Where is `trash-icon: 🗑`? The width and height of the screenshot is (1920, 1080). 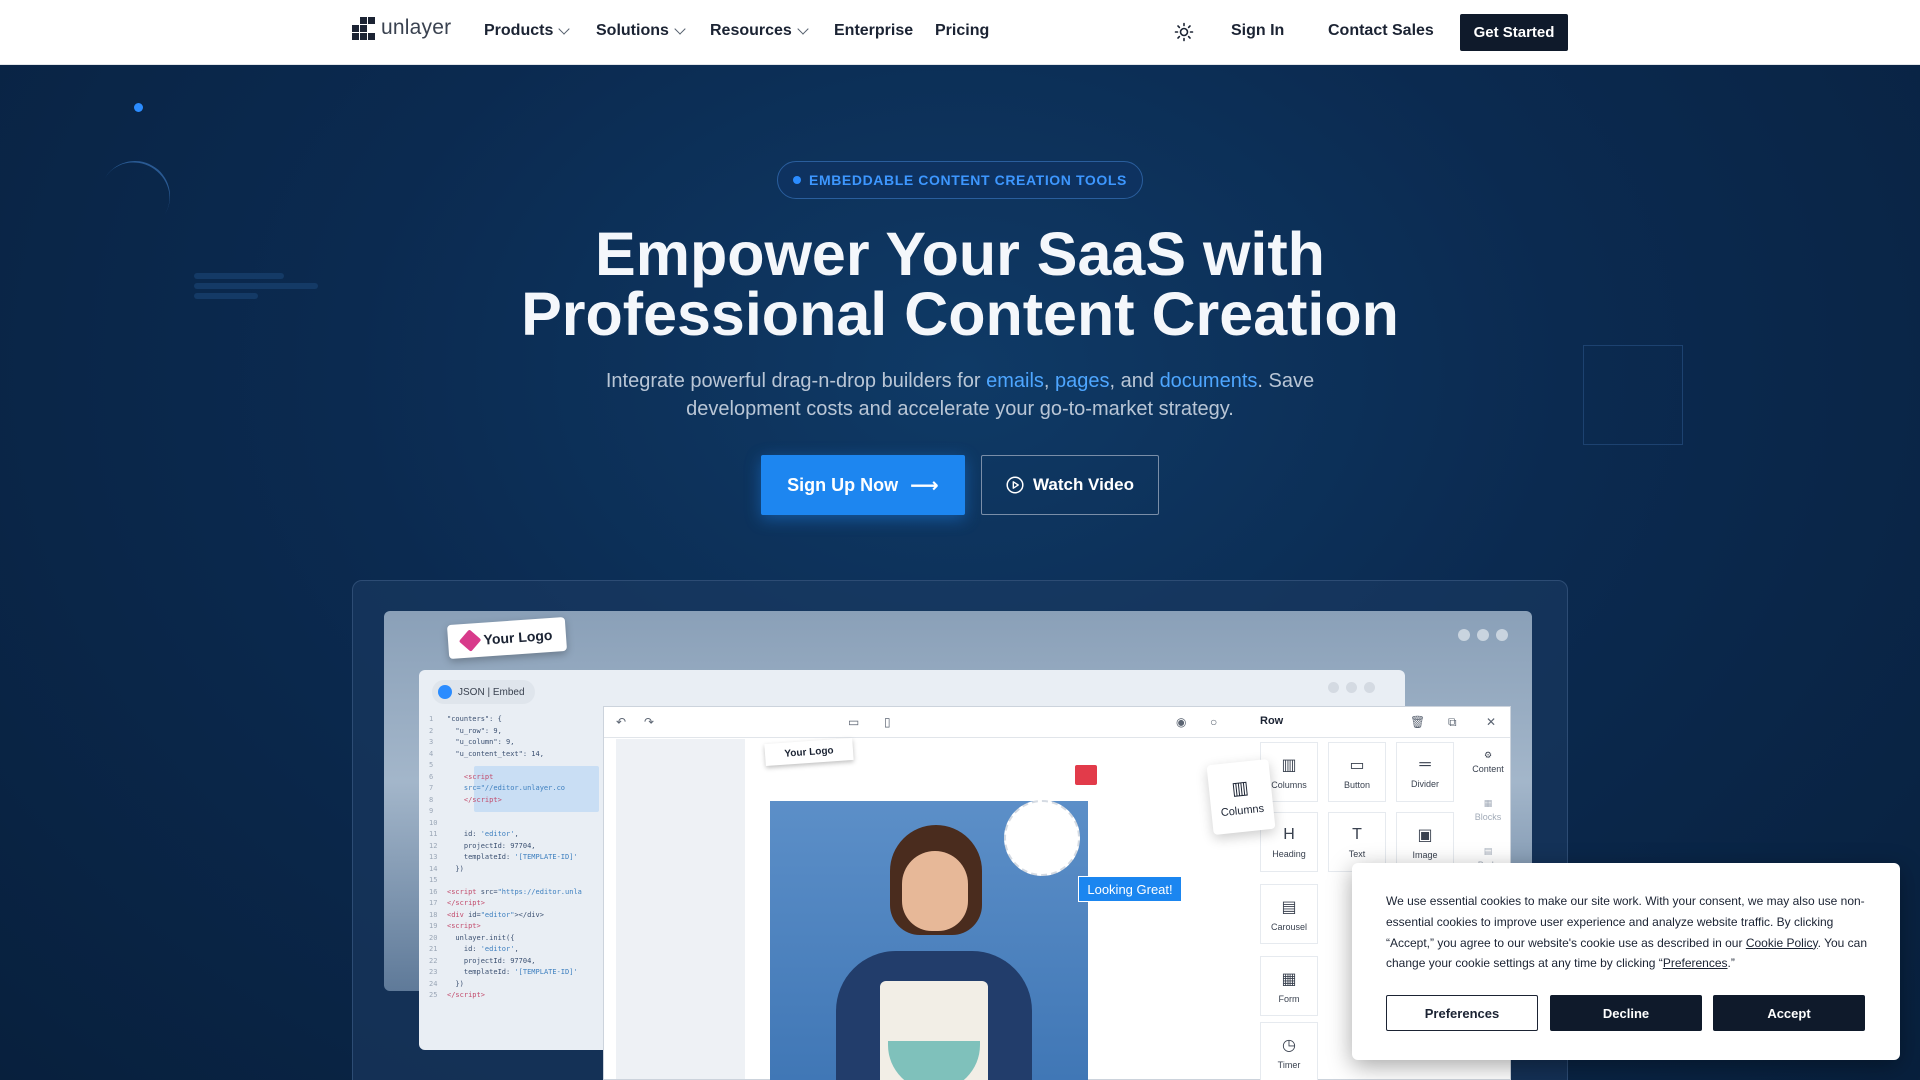 trash-icon: 🗑 is located at coordinates (1417, 722).